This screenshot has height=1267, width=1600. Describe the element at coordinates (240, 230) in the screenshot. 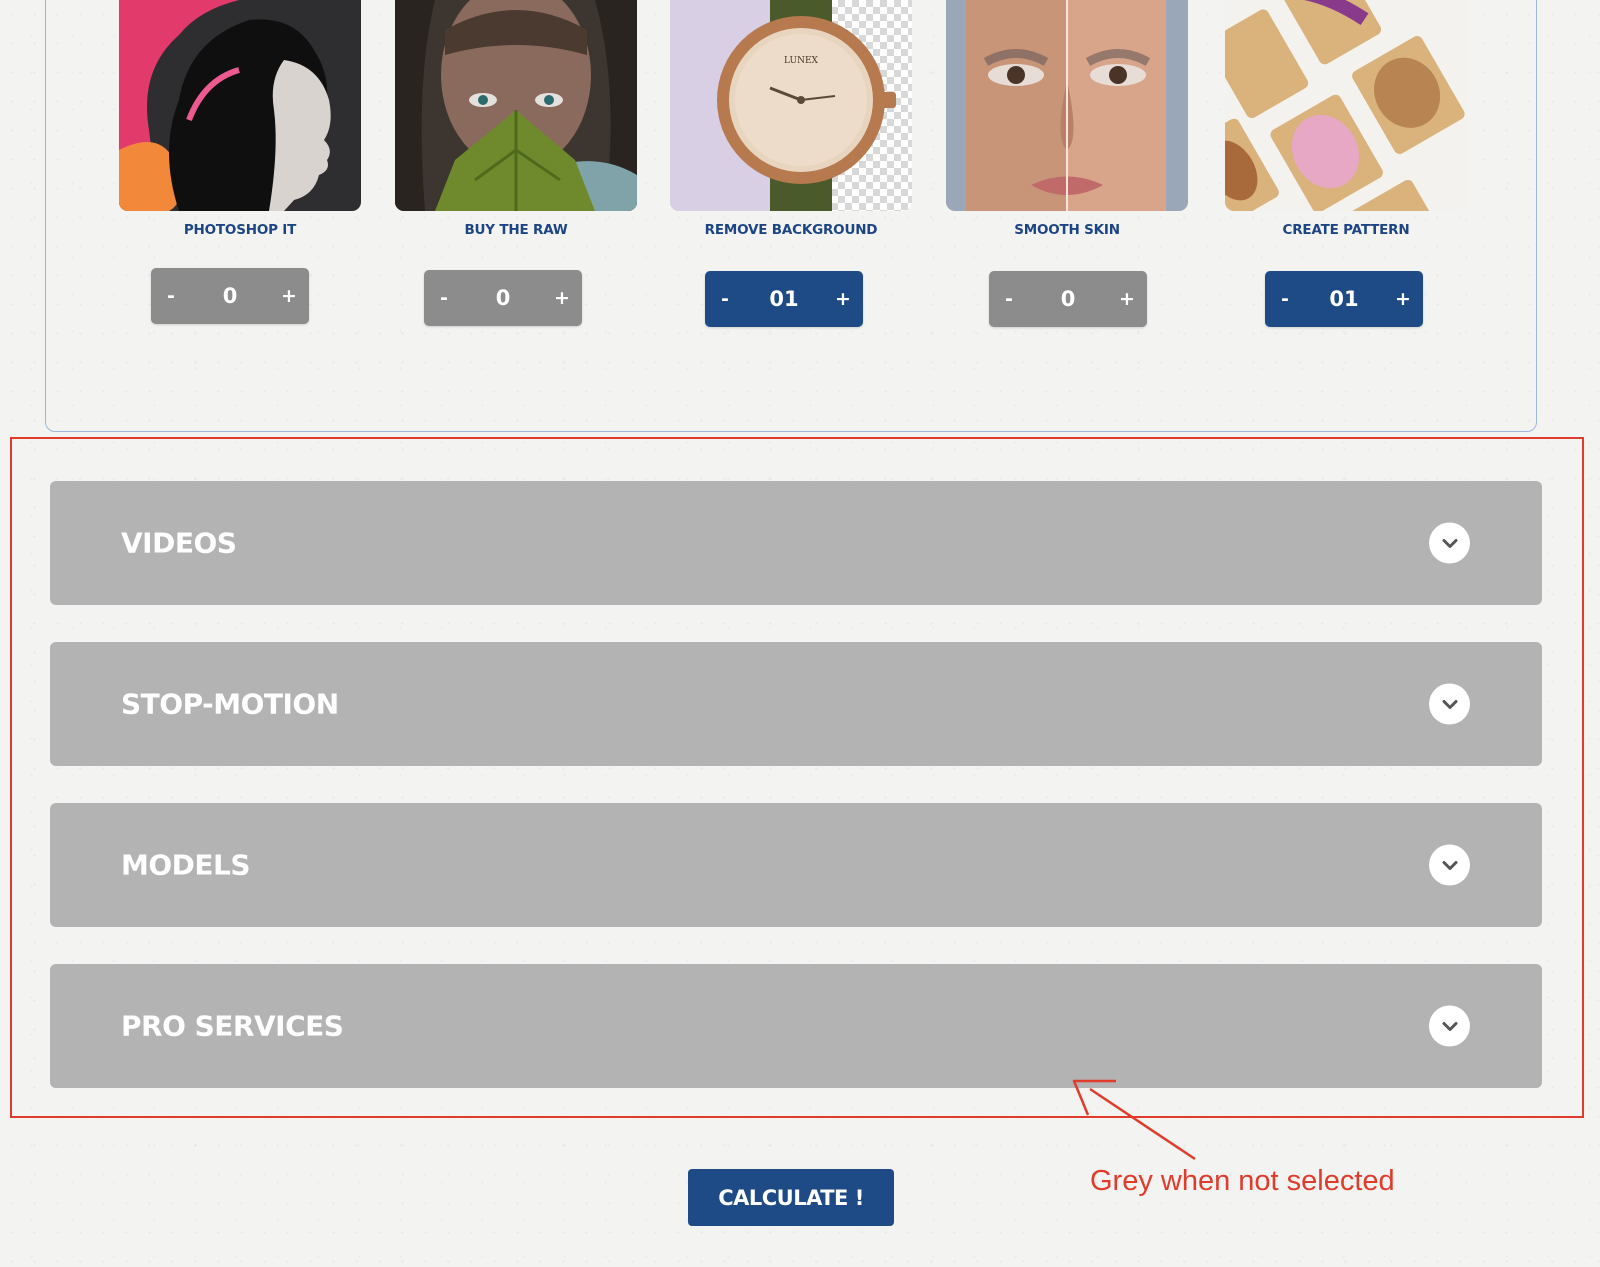

I see `product-label: PHOTOSHOP IT` at that location.